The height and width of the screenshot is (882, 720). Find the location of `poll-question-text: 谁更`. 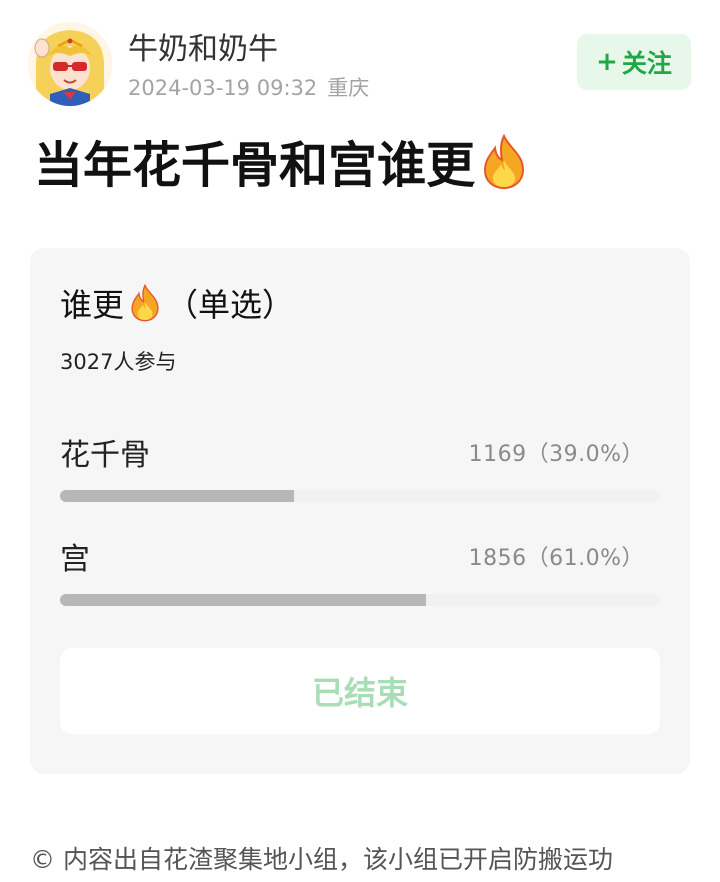

poll-question-text: 谁更 is located at coordinates (92, 305).